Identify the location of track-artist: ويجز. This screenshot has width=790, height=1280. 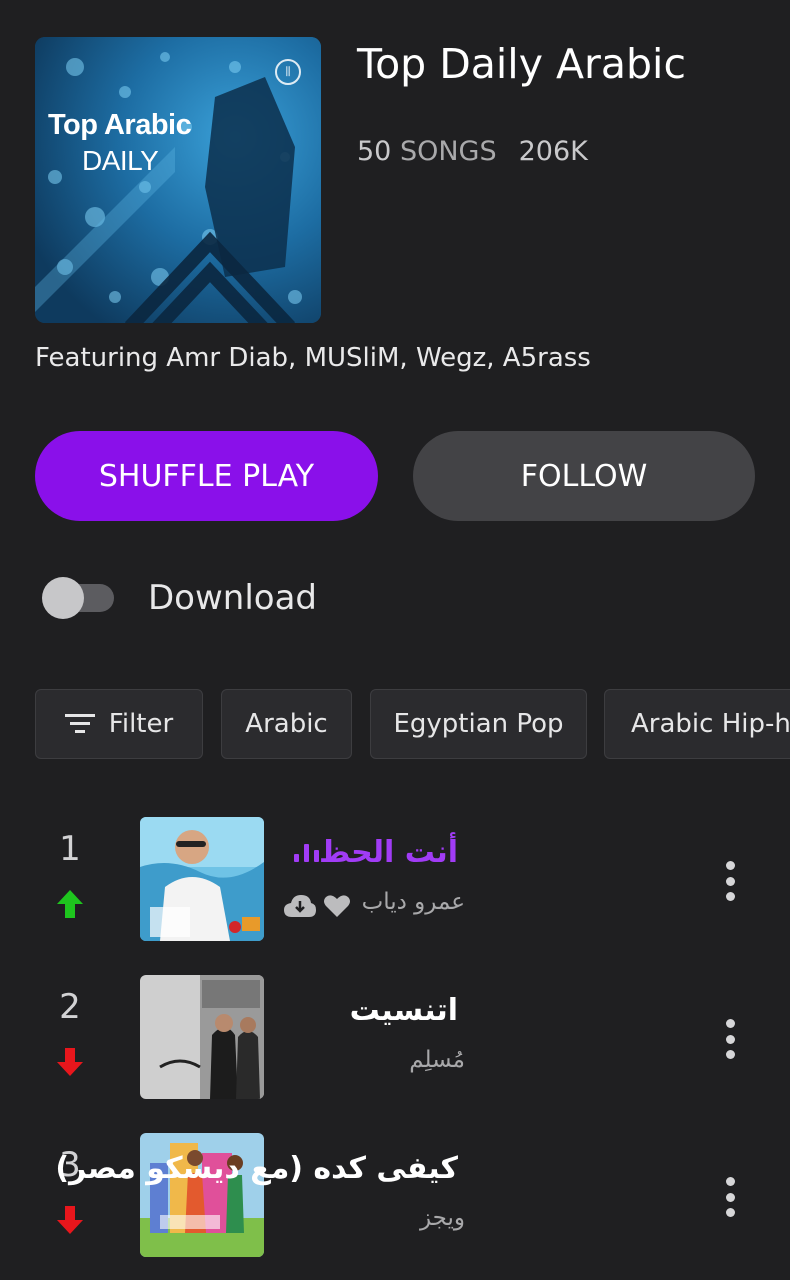
(442, 1218).